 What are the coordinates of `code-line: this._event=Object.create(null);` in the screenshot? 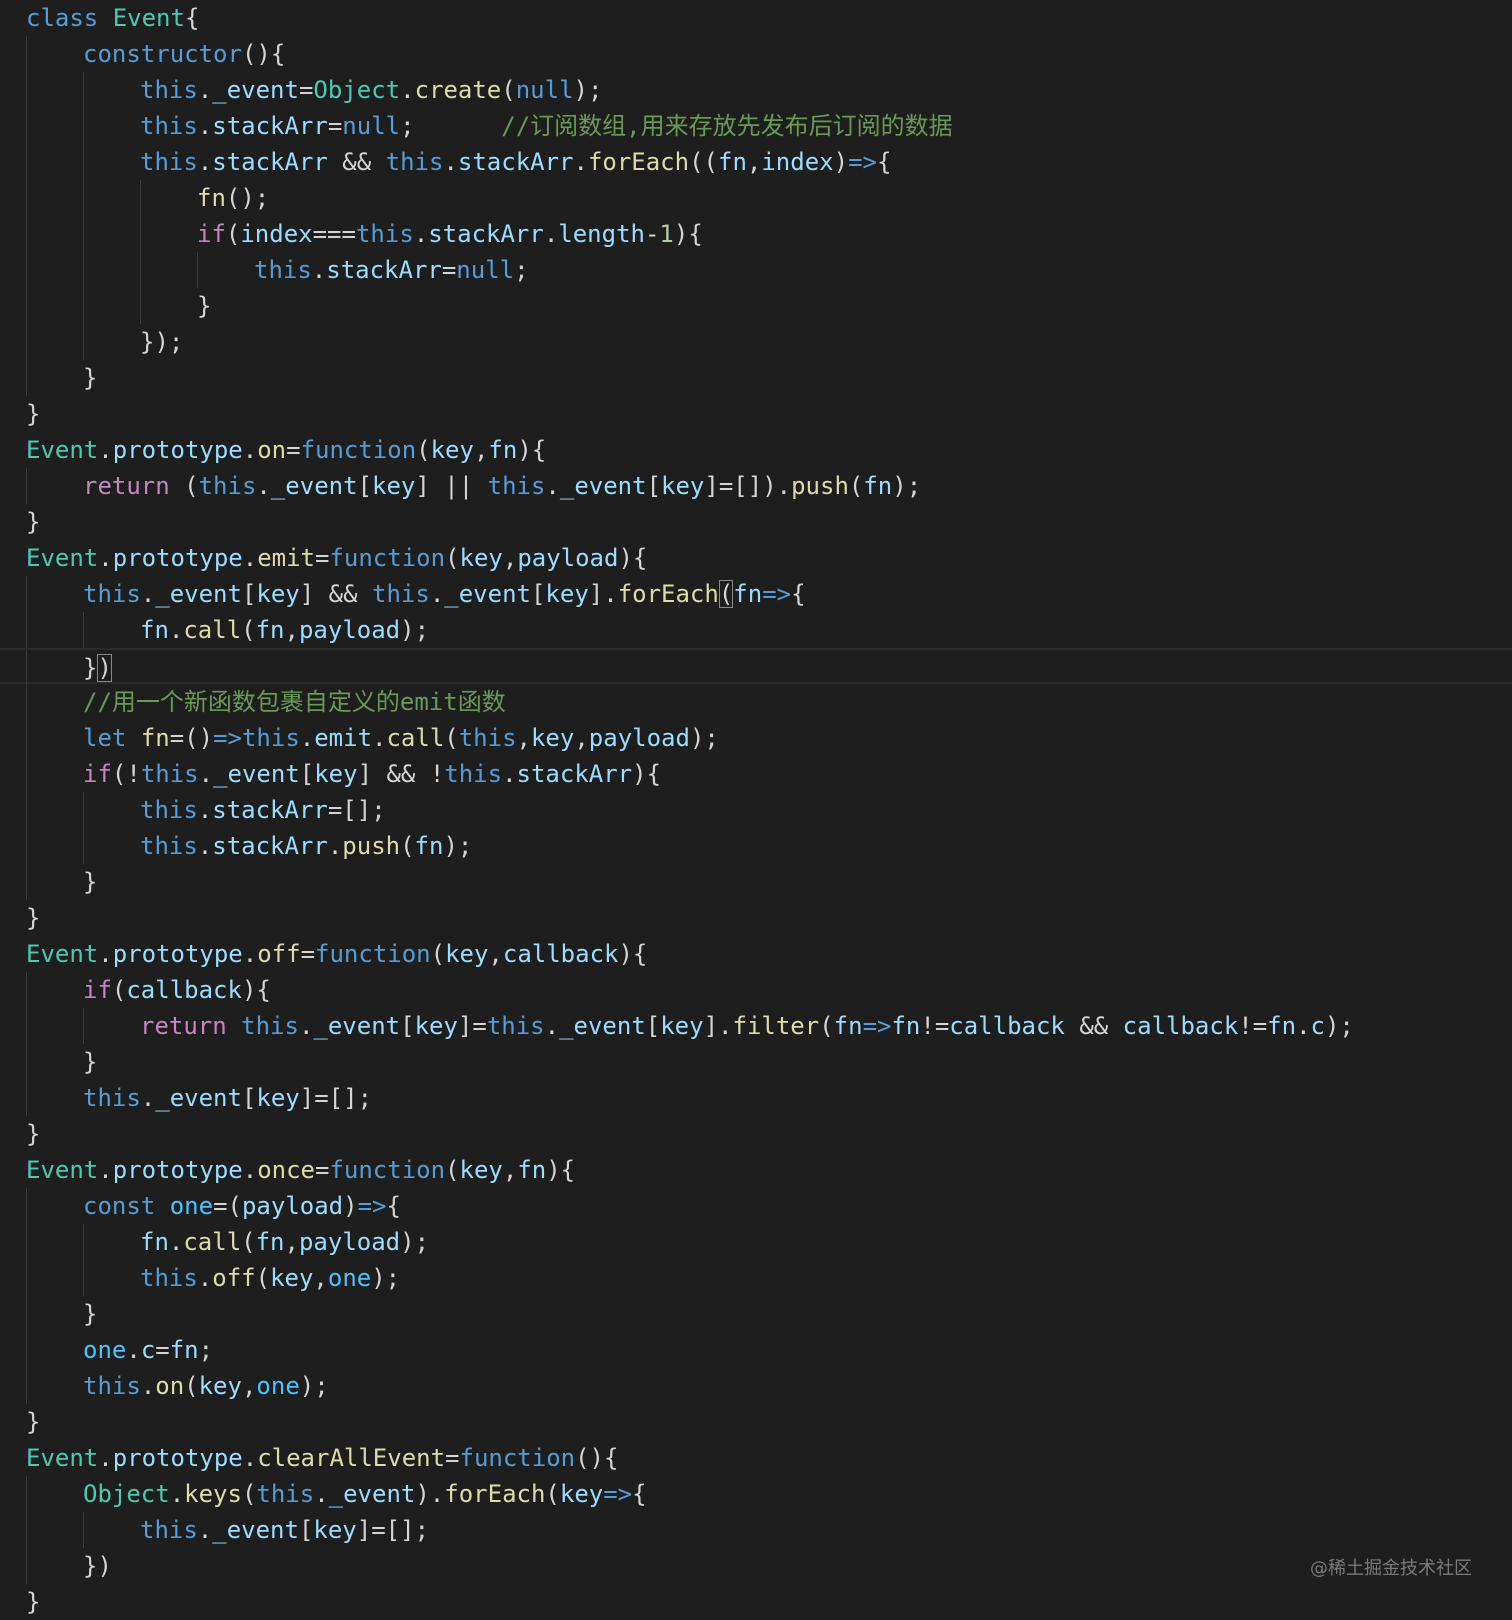 It's located at (756, 90).